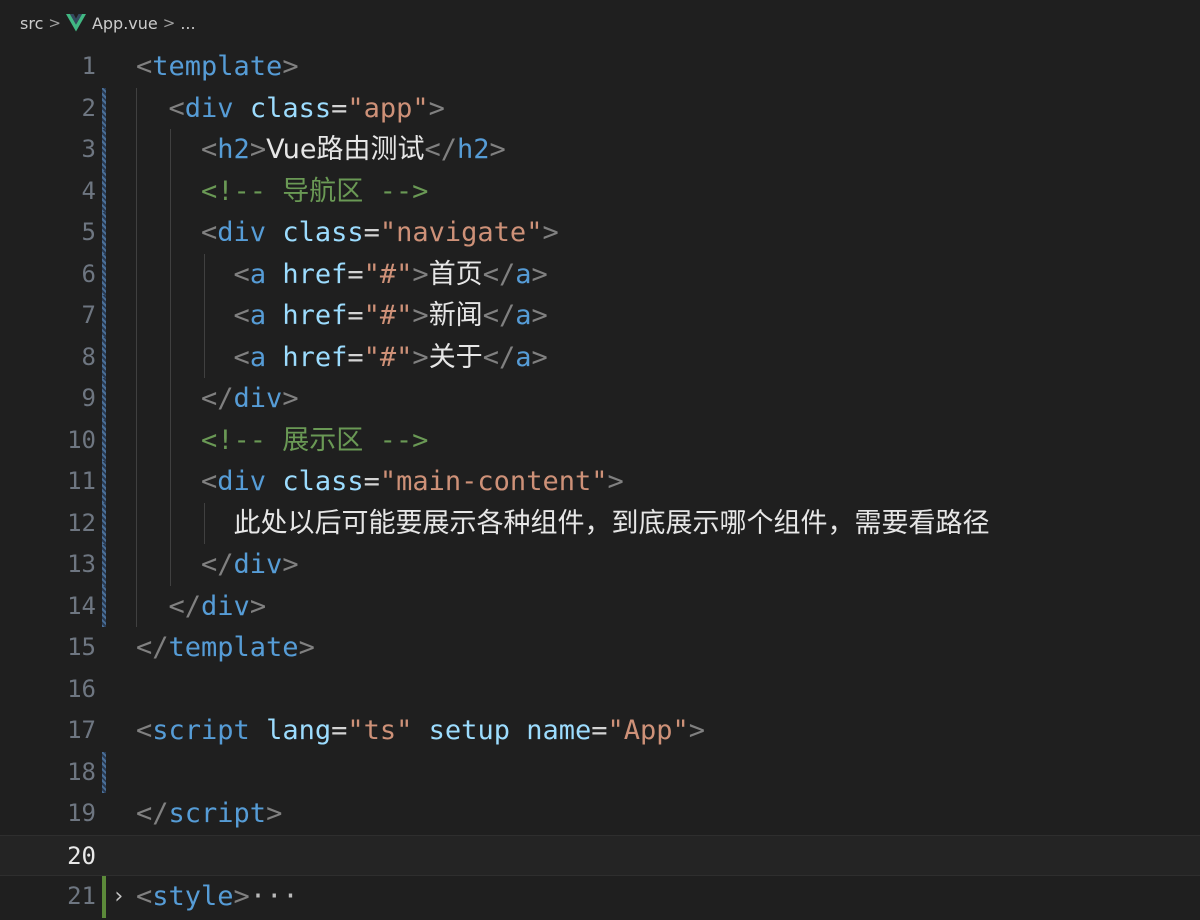  What do you see at coordinates (455, 315) in the screenshot?
I see `code-token: 新闻` at bounding box center [455, 315].